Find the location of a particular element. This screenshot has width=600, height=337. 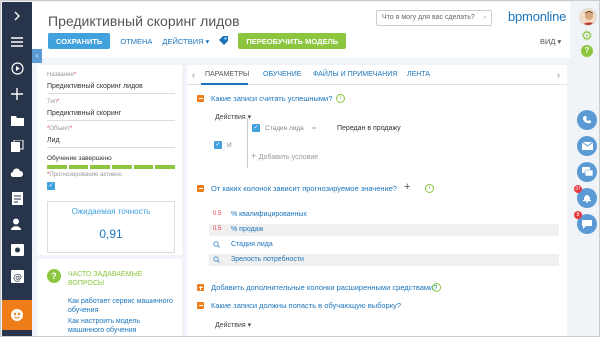

left-sidebar: @ is located at coordinates (17, 169).